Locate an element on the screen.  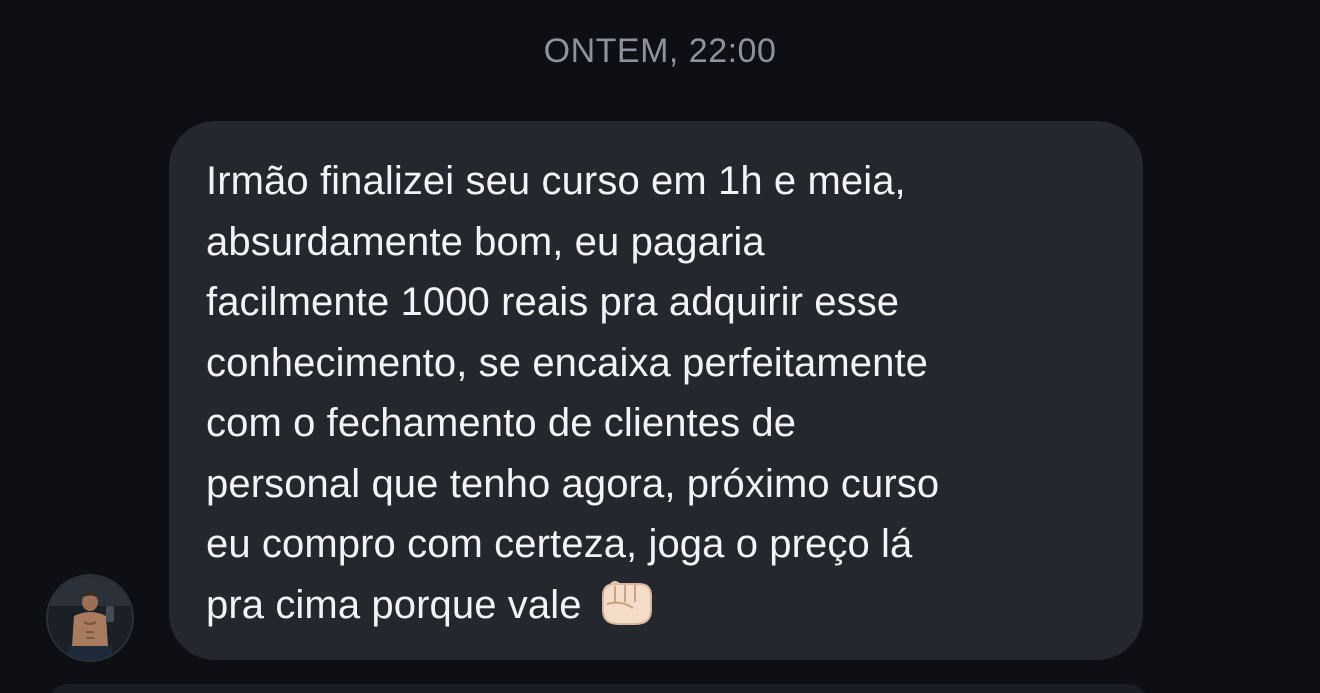
message-line: personal que tenho agora, próximo curso is located at coordinates (573, 483).